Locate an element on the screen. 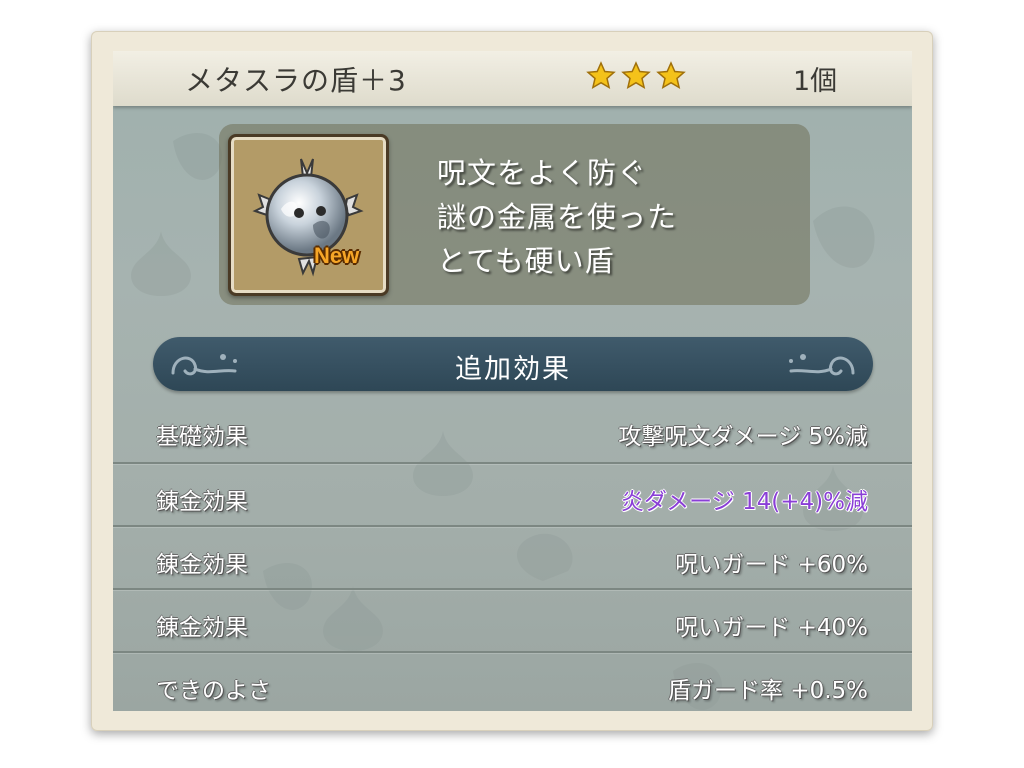 The width and height of the screenshot is (1024, 768). effect-row: 基礎効果 攻撃呪文ダメージ 5%減 is located at coordinates (512, 430).